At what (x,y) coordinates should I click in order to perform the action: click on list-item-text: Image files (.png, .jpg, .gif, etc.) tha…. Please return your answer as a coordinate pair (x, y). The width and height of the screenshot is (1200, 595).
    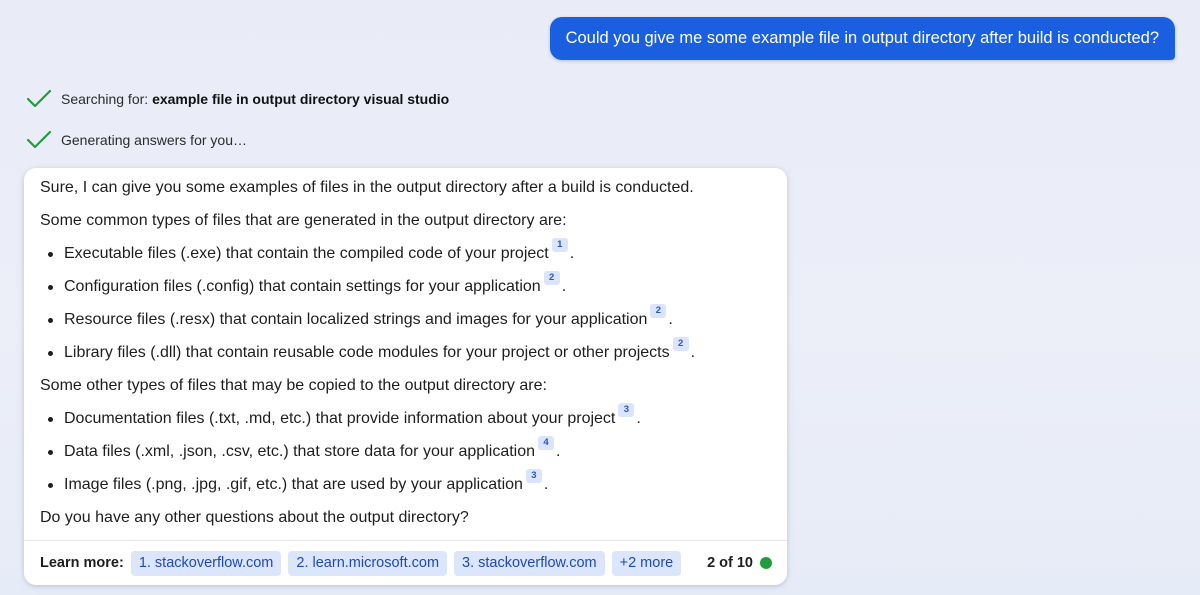
    Looking at the image, I should click on (293, 484).